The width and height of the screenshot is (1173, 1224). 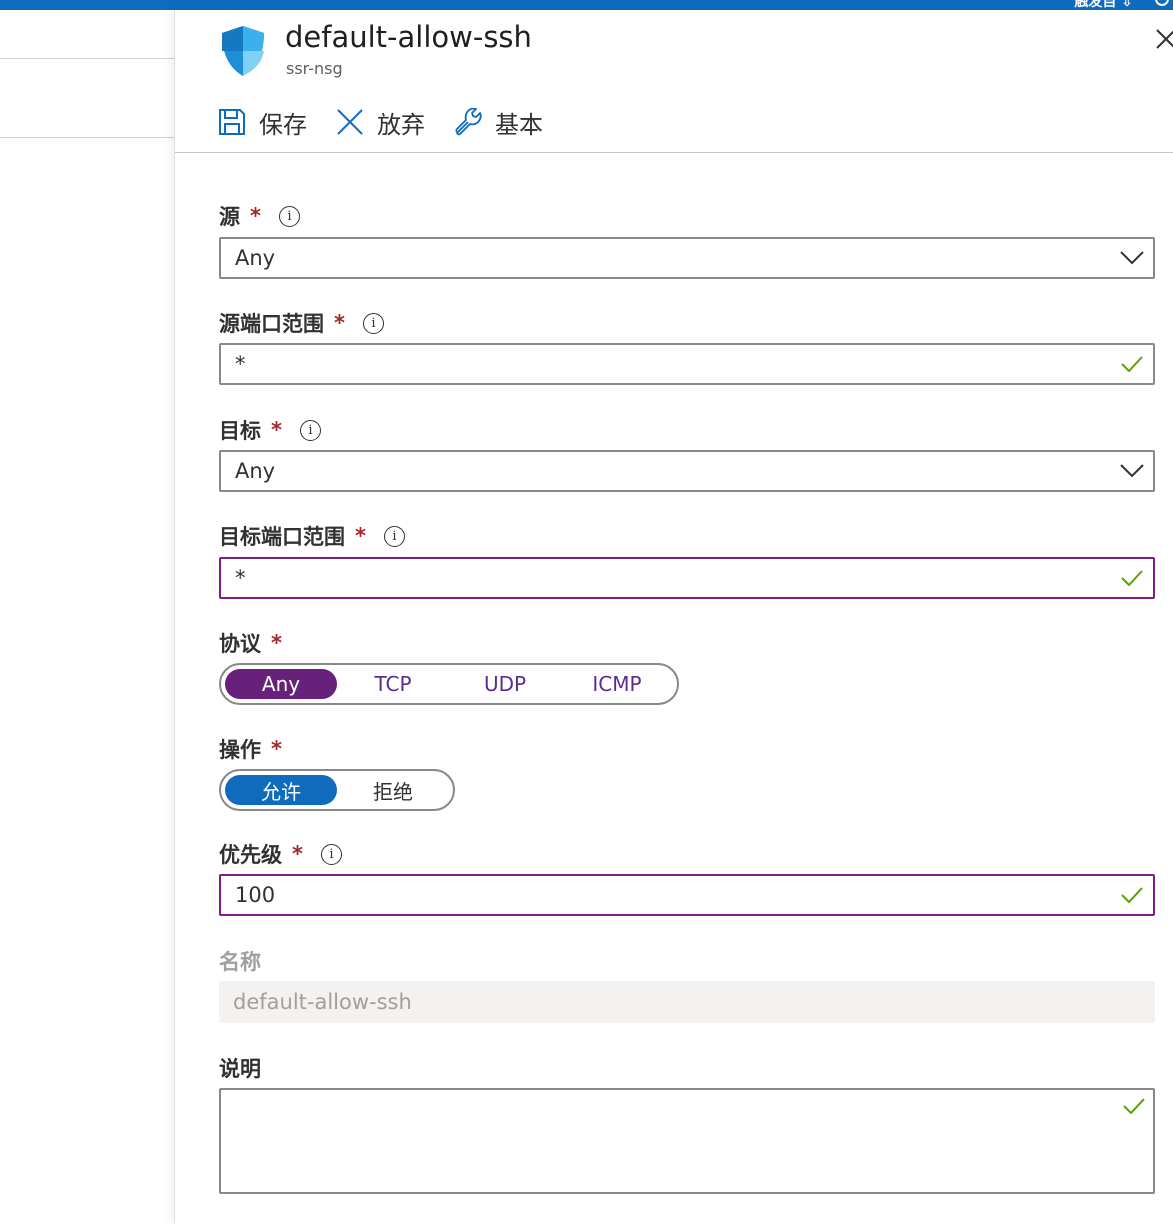 What do you see at coordinates (283, 124) in the screenshot?
I see `save-label: 保存` at bounding box center [283, 124].